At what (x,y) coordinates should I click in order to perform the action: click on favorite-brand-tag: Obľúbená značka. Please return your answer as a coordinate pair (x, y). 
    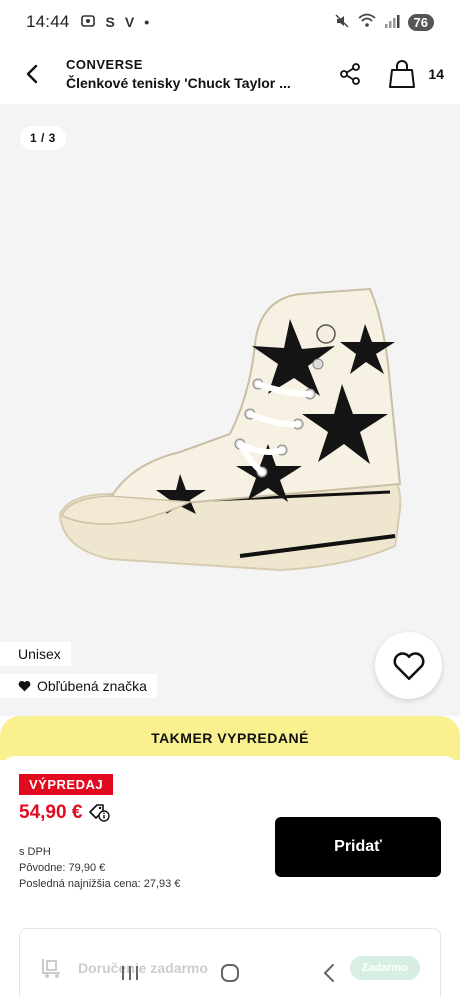
    Looking at the image, I should click on (78, 686).